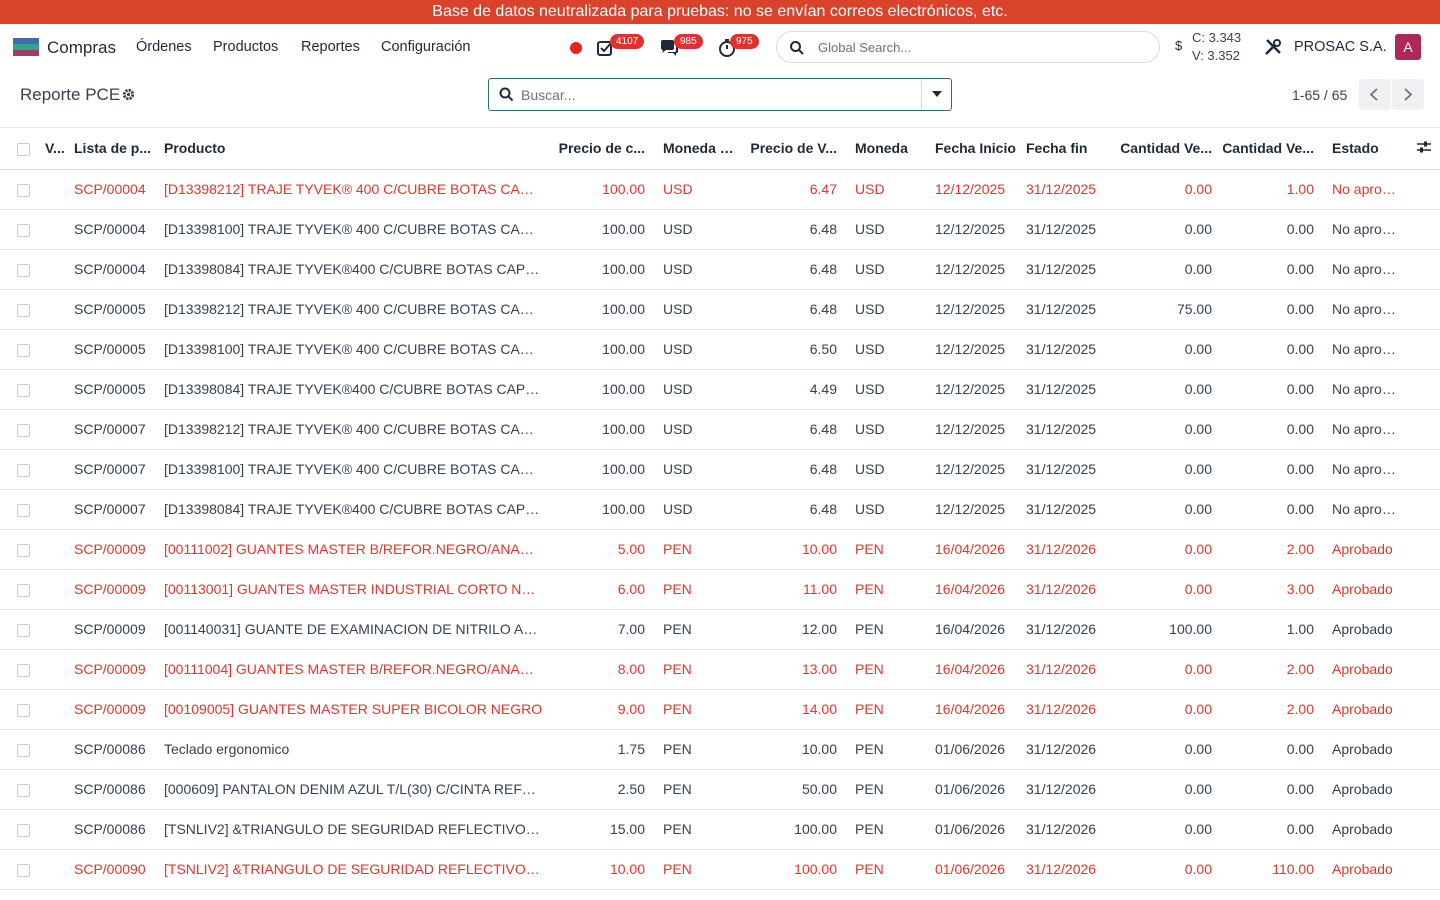 The width and height of the screenshot is (1440, 900). Describe the element at coordinates (794, 349) in the screenshot. I see `cell-precio-venta: 6.50` at that location.